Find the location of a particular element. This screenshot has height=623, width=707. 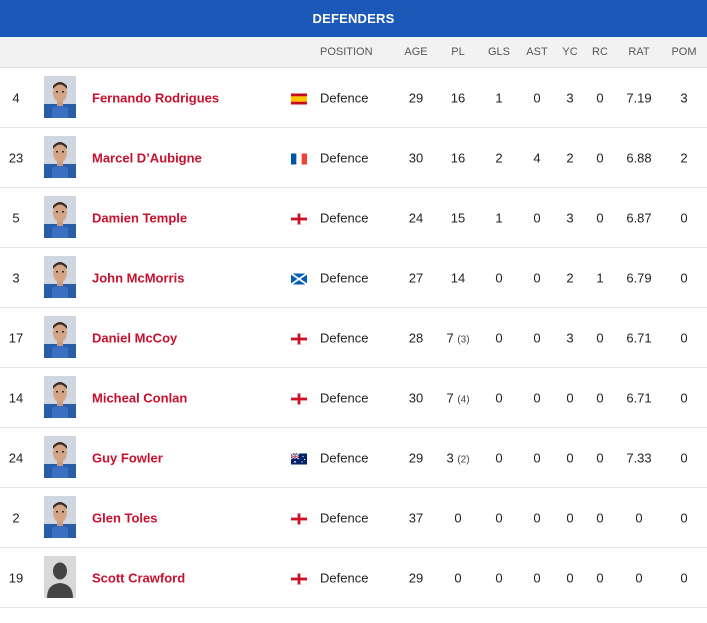

stat-pl-value: 3 is located at coordinates (450, 457).